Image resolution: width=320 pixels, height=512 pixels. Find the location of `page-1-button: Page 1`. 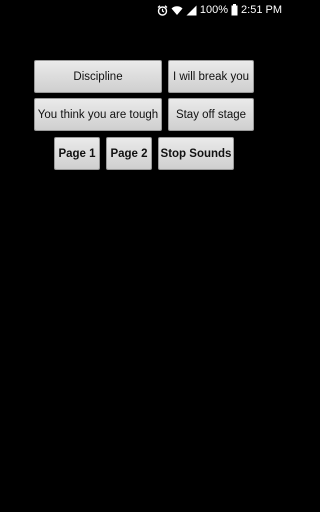

page-1-button: Page 1 is located at coordinates (77, 153).